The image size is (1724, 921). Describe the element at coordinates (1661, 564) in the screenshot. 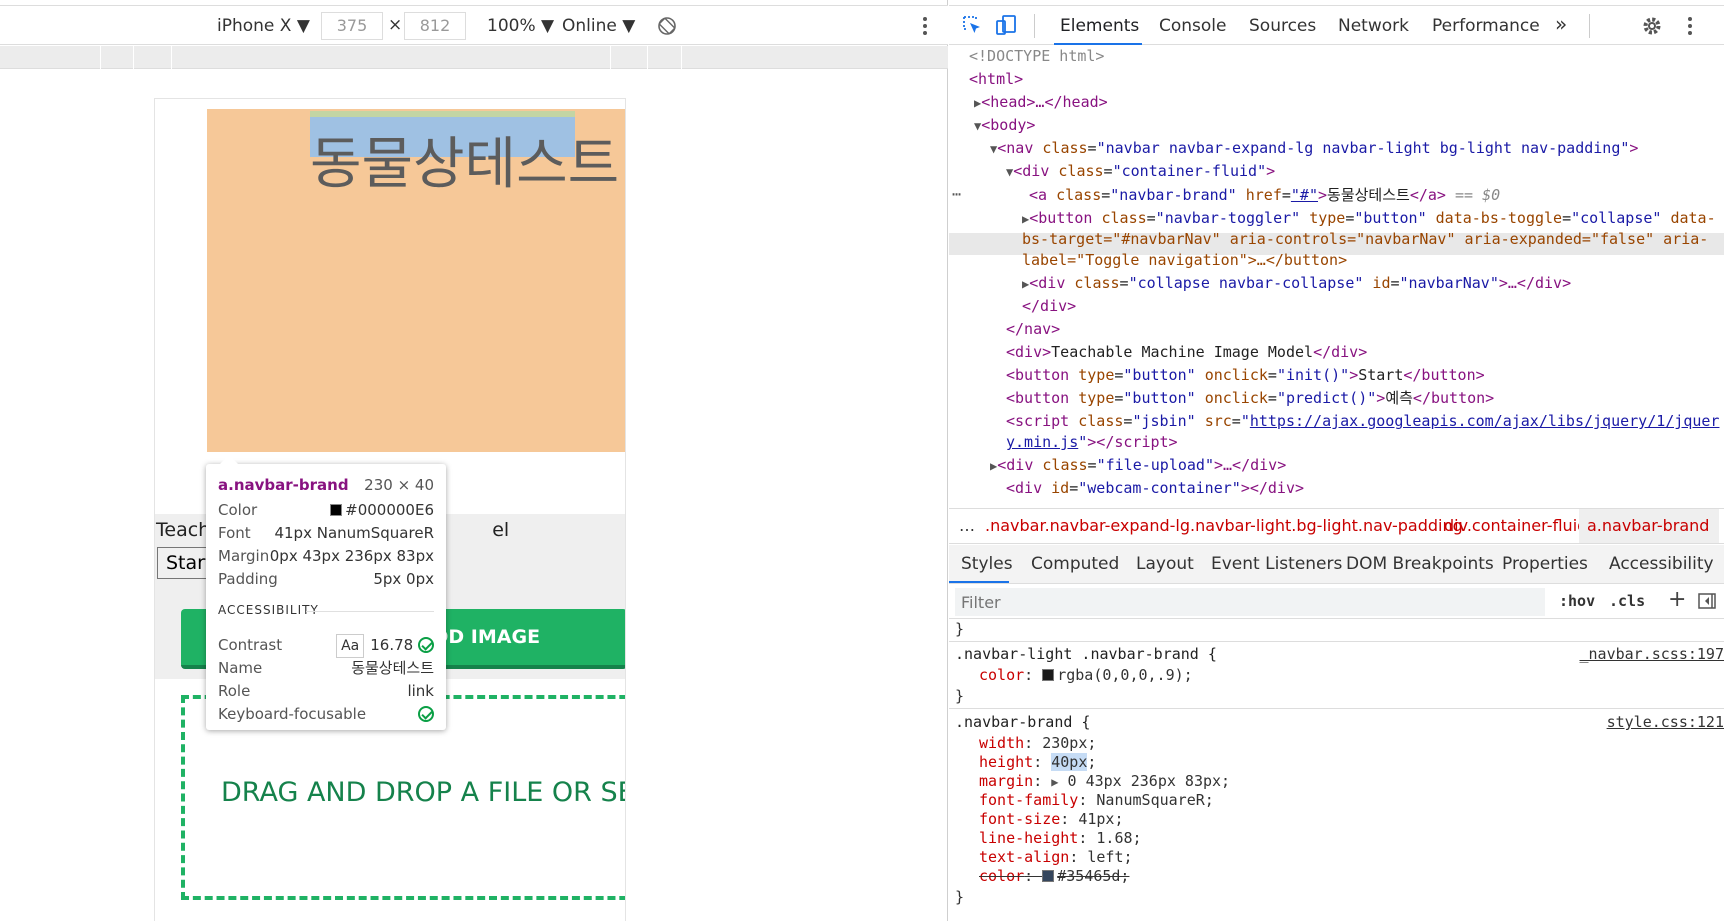

I see `subtab-accessibility: Accessibility` at that location.